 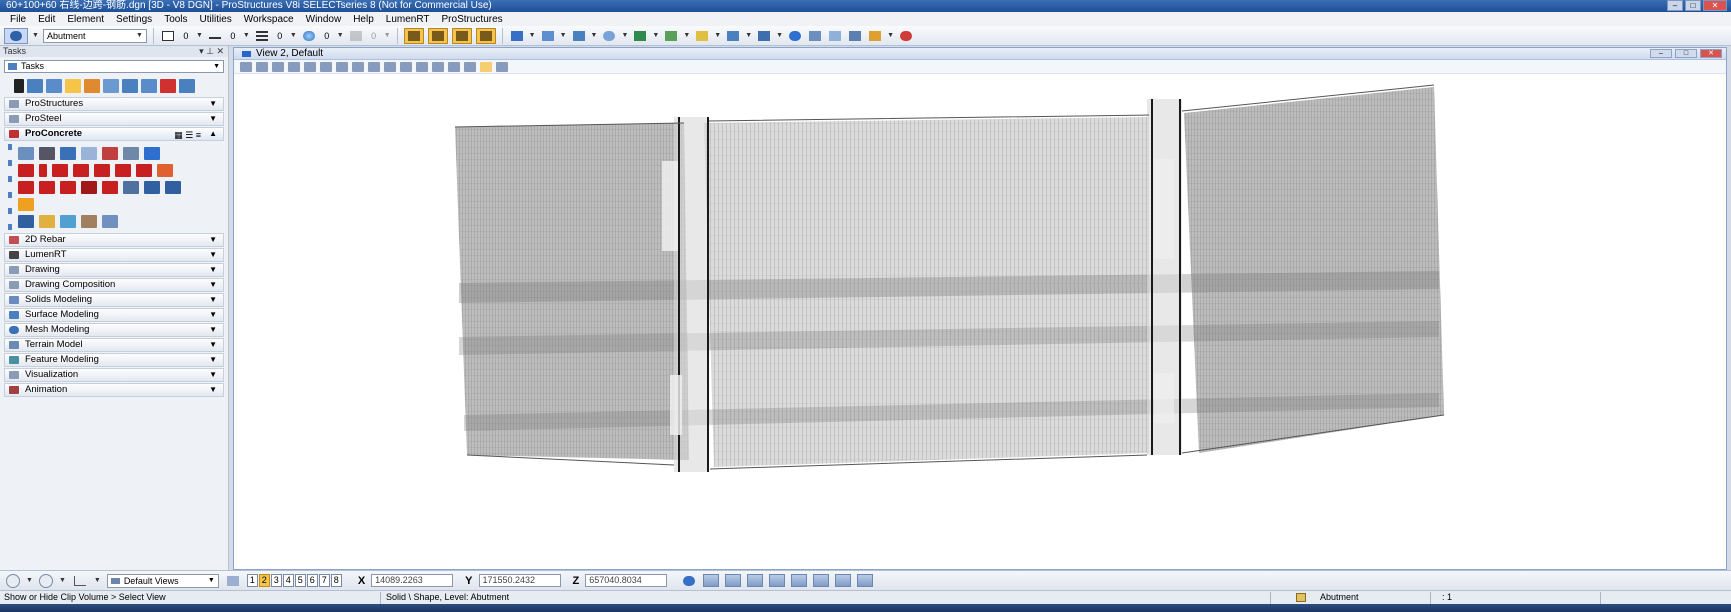 I want to click on front-view-icon, so click(x=733, y=580).